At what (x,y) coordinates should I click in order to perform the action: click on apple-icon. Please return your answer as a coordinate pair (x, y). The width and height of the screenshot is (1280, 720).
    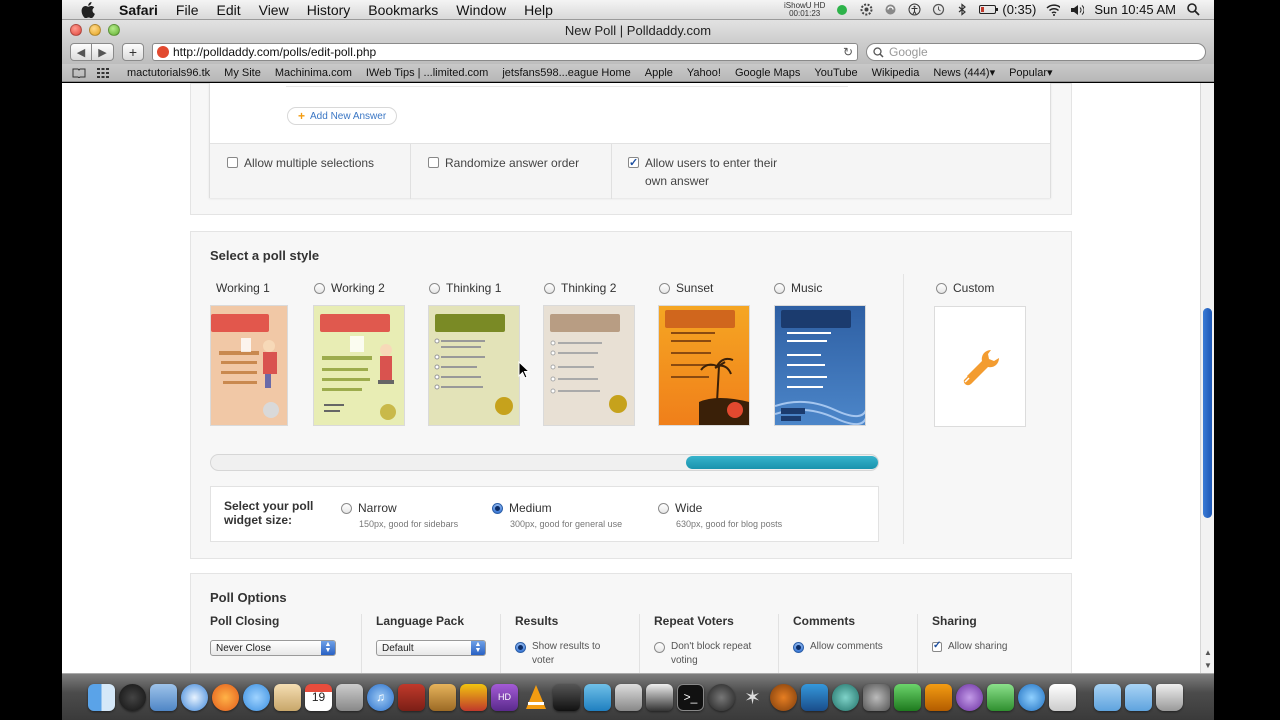
    Looking at the image, I should click on (88, 9).